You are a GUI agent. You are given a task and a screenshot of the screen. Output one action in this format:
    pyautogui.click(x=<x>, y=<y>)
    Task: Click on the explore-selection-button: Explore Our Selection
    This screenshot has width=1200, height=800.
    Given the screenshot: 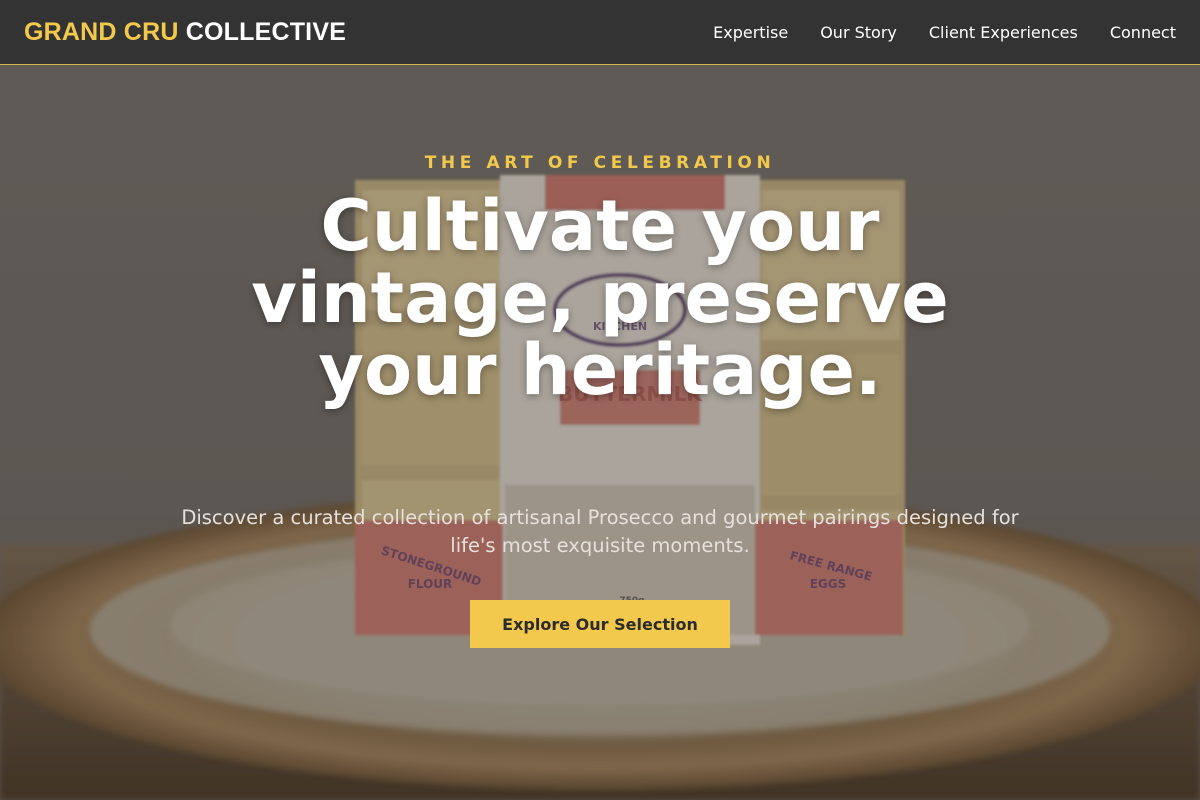 What is the action you would take?
    pyautogui.click(x=600, y=624)
    